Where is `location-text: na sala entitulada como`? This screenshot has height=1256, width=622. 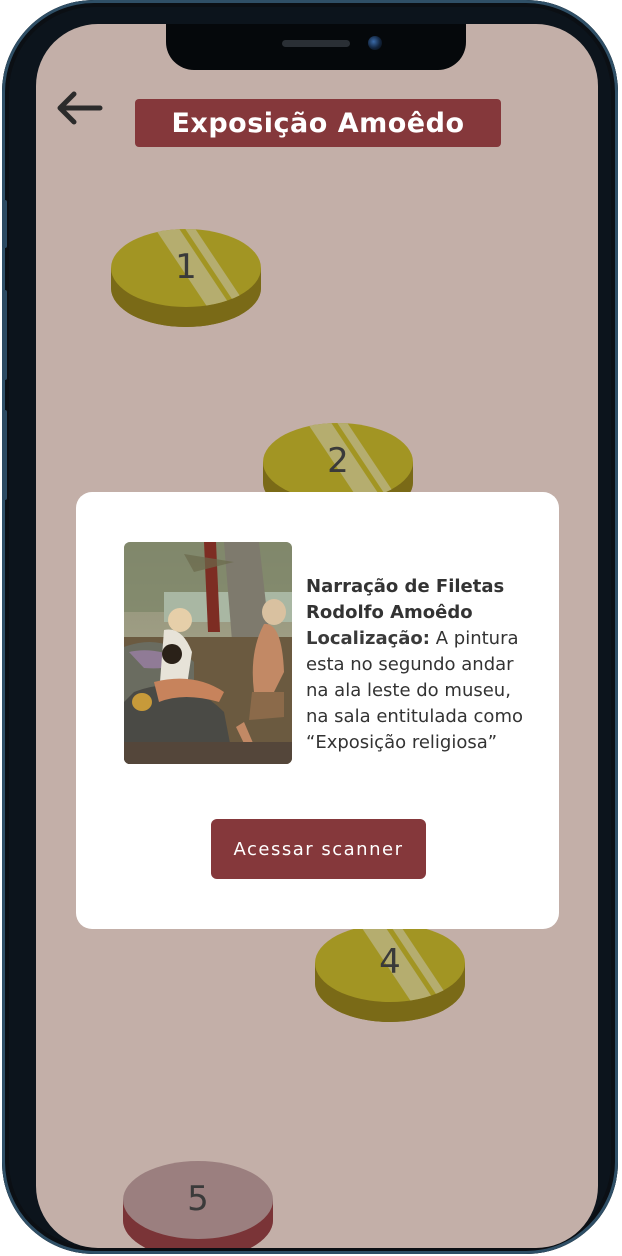 location-text: na sala entitulada como is located at coordinates (414, 716).